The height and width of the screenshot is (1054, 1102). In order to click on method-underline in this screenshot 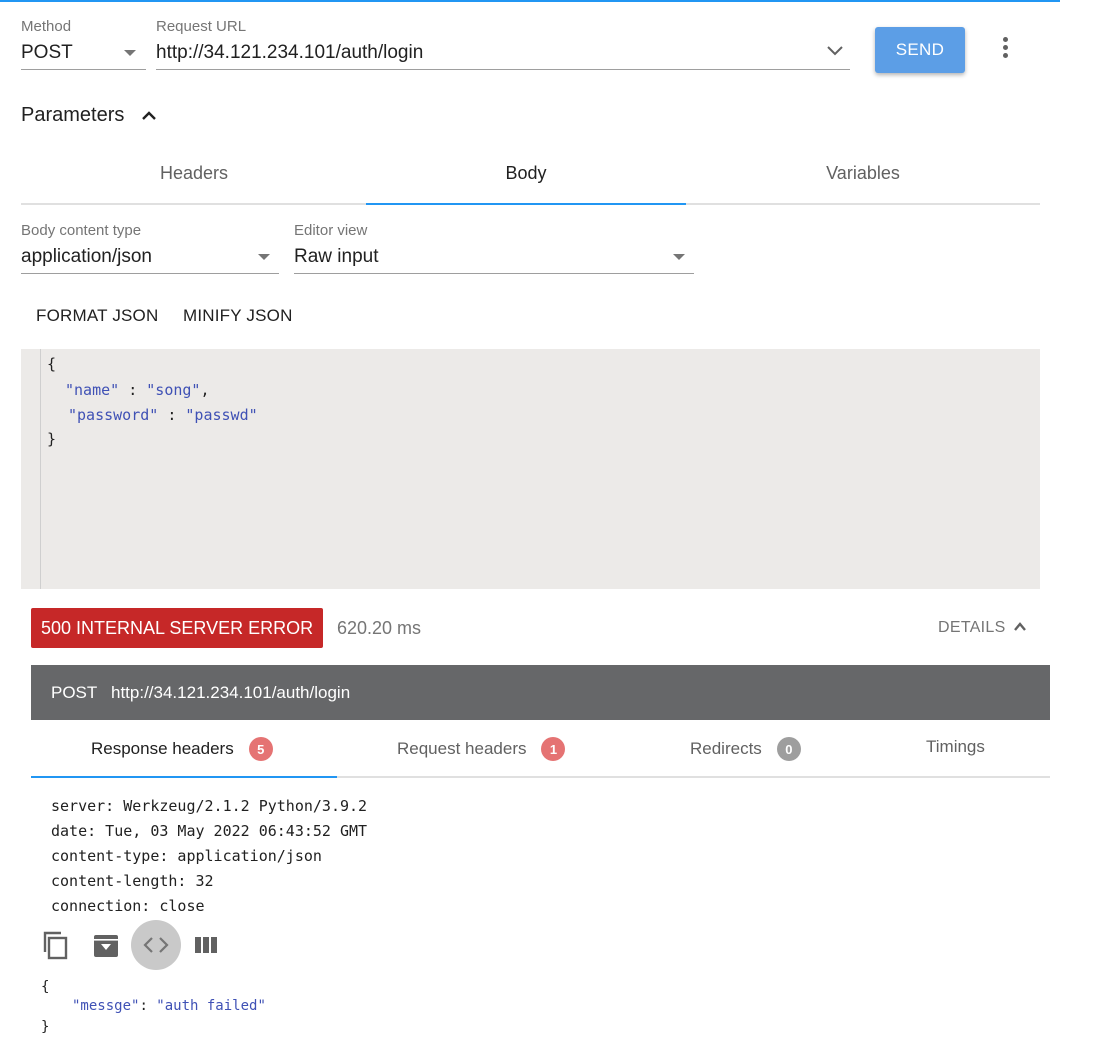, I will do `click(83, 69)`.